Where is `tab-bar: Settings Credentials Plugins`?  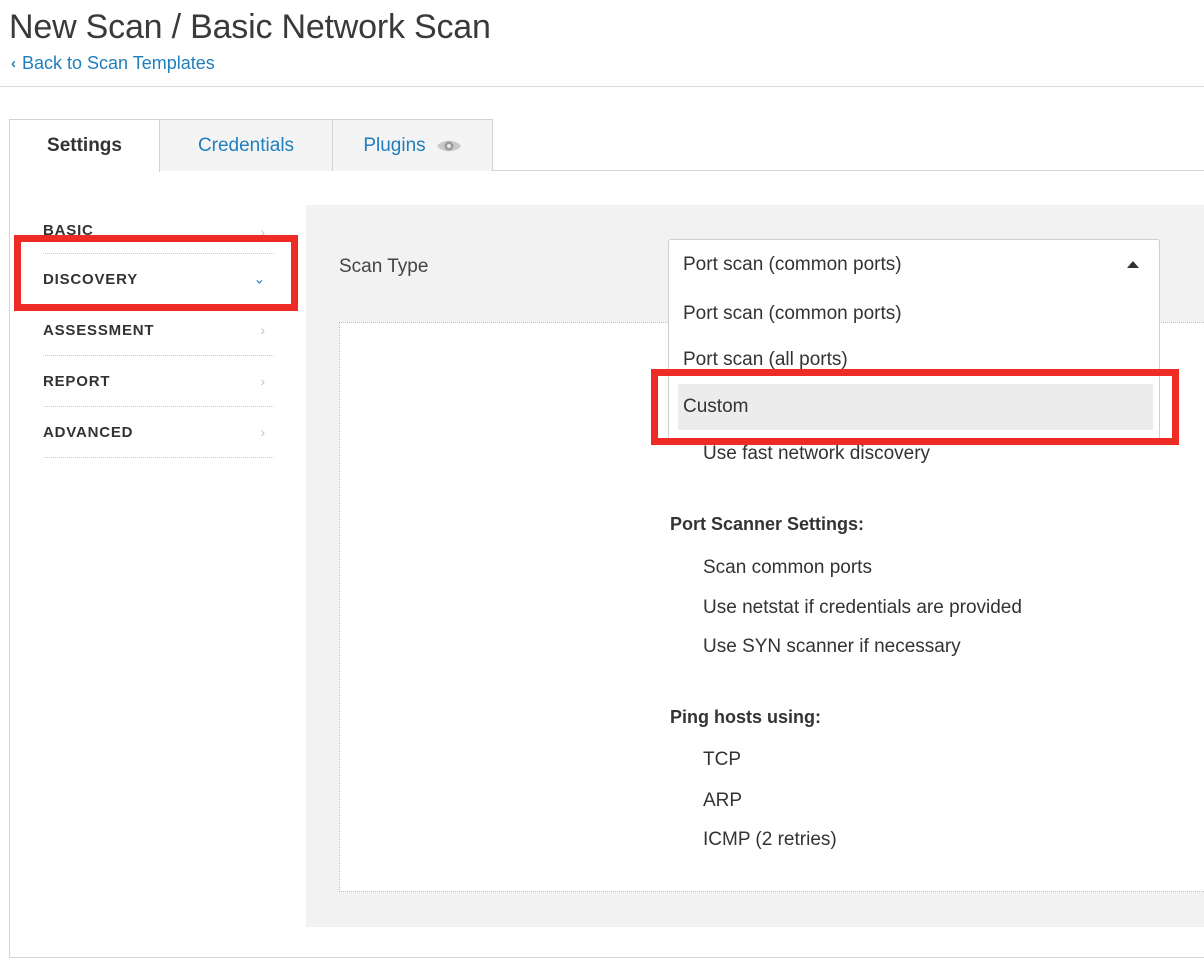 tab-bar: Settings Credentials Plugins is located at coordinates (251, 145).